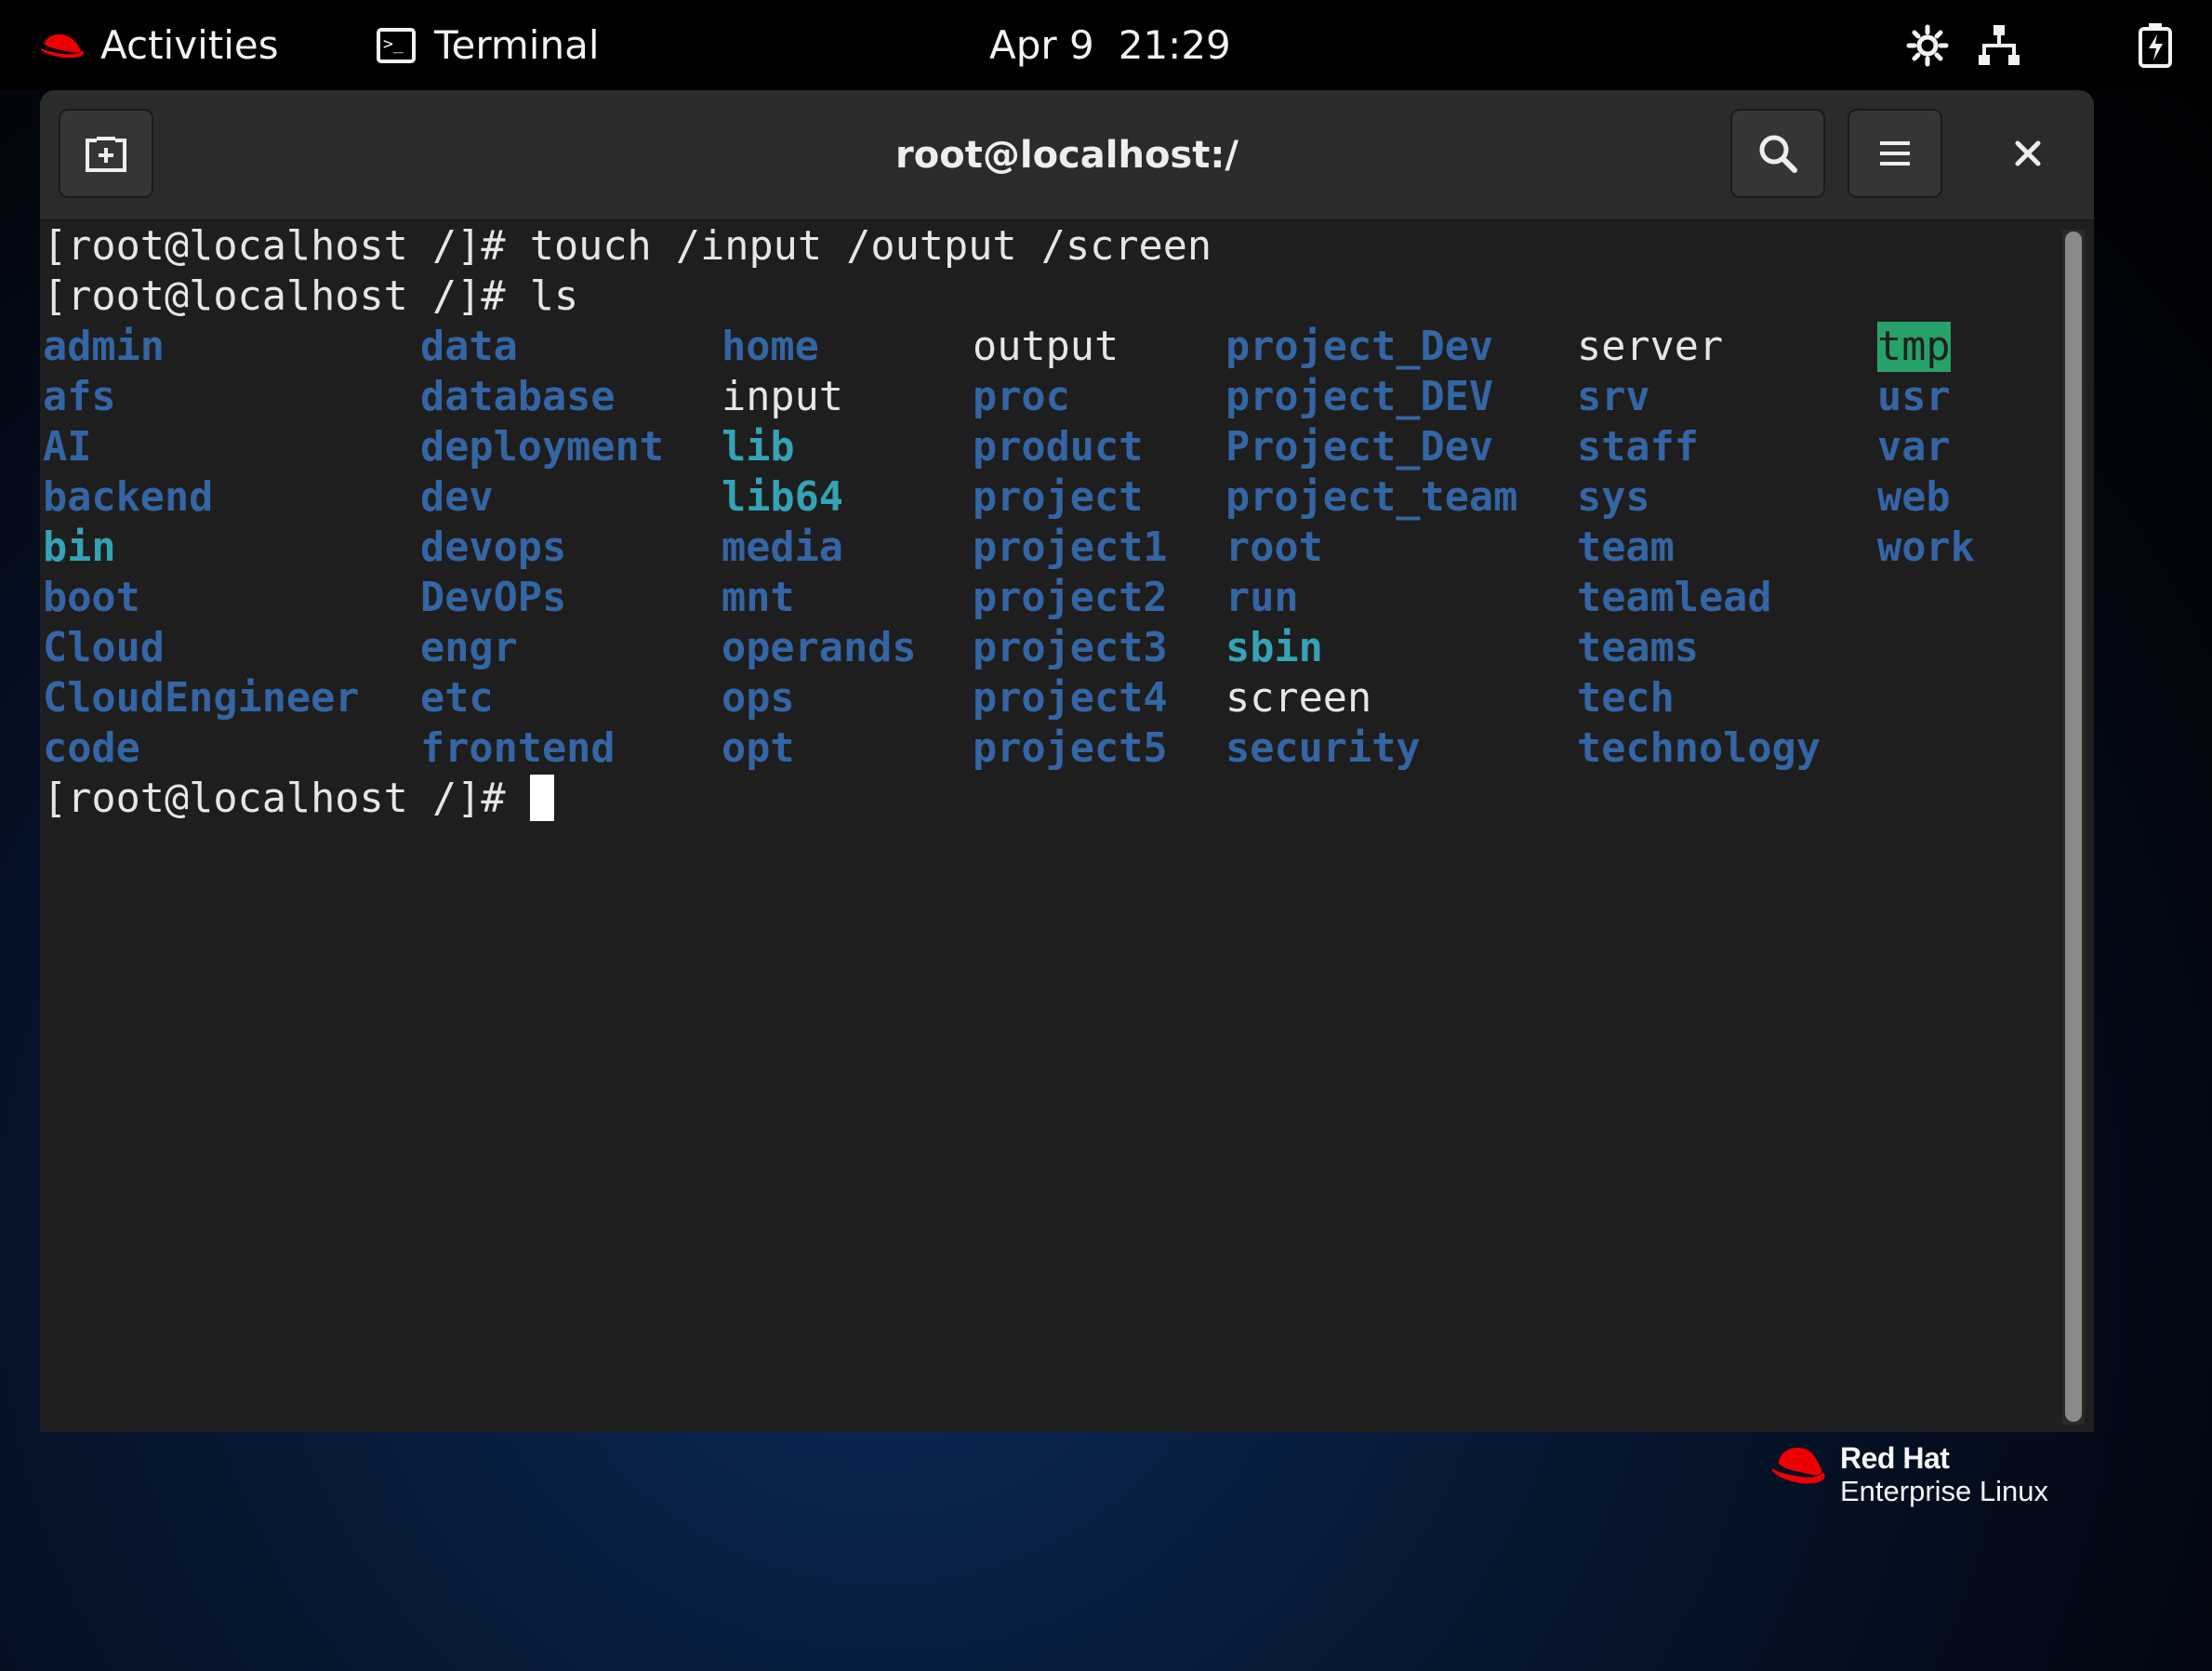 This screenshot has height=1671, width=2212. Describe the element at coordinates (91, 598) in the screenshot. I see `ls-entry-dir: boot` at that location.